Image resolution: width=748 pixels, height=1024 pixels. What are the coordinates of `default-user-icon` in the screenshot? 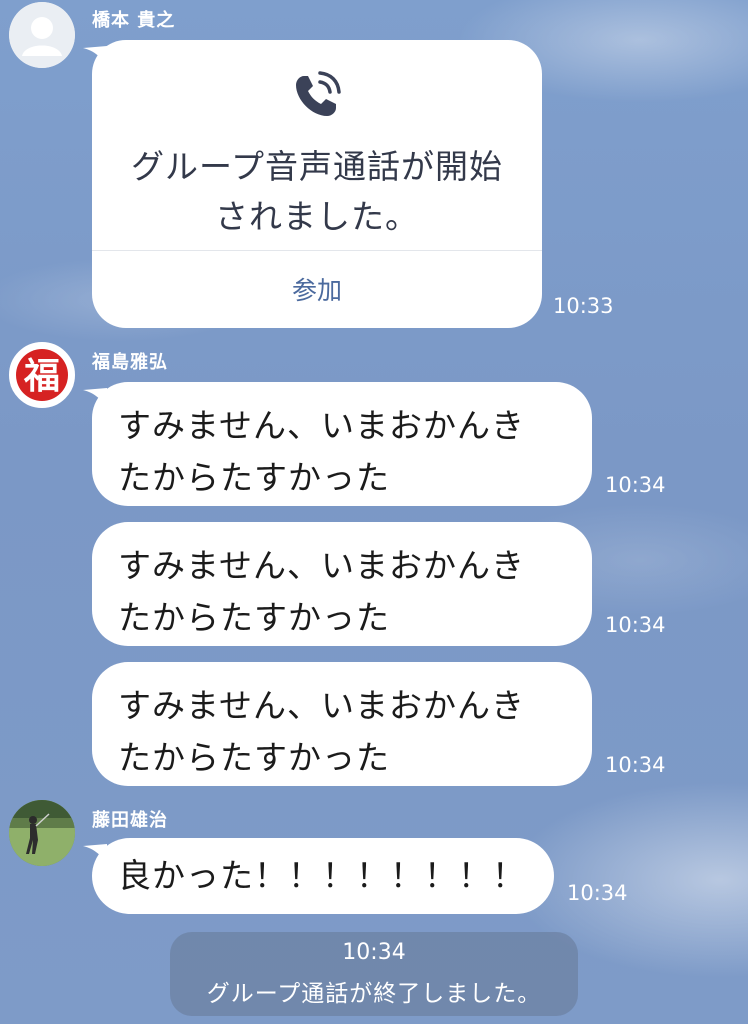 It's located at (42, 35).